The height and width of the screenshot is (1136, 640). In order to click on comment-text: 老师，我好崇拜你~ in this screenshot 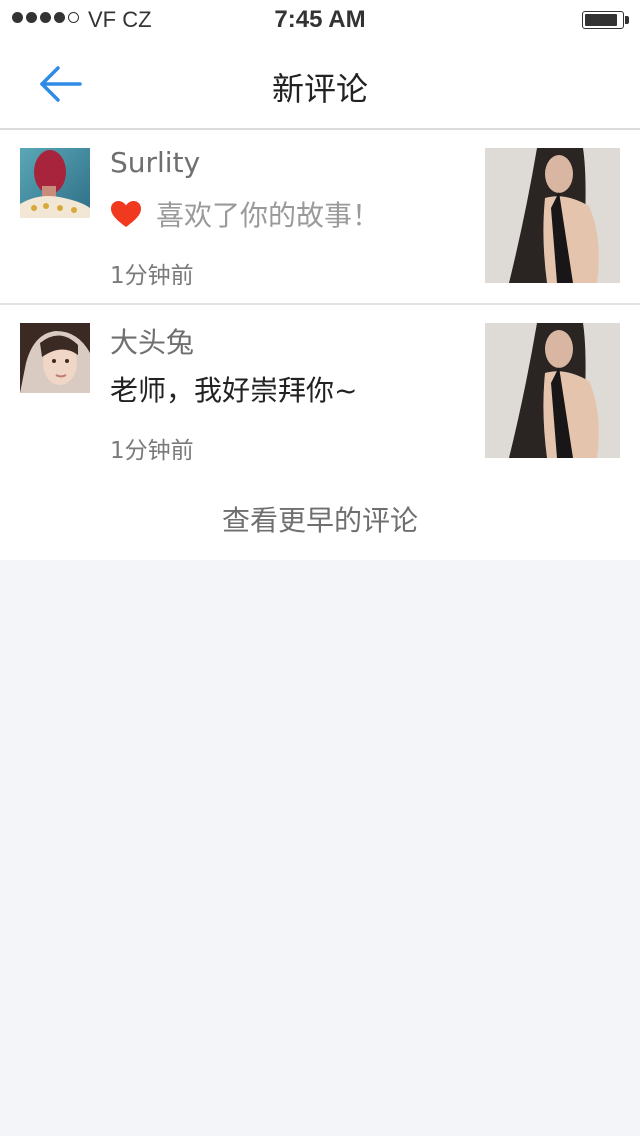, I will do `click(234, 390)`.